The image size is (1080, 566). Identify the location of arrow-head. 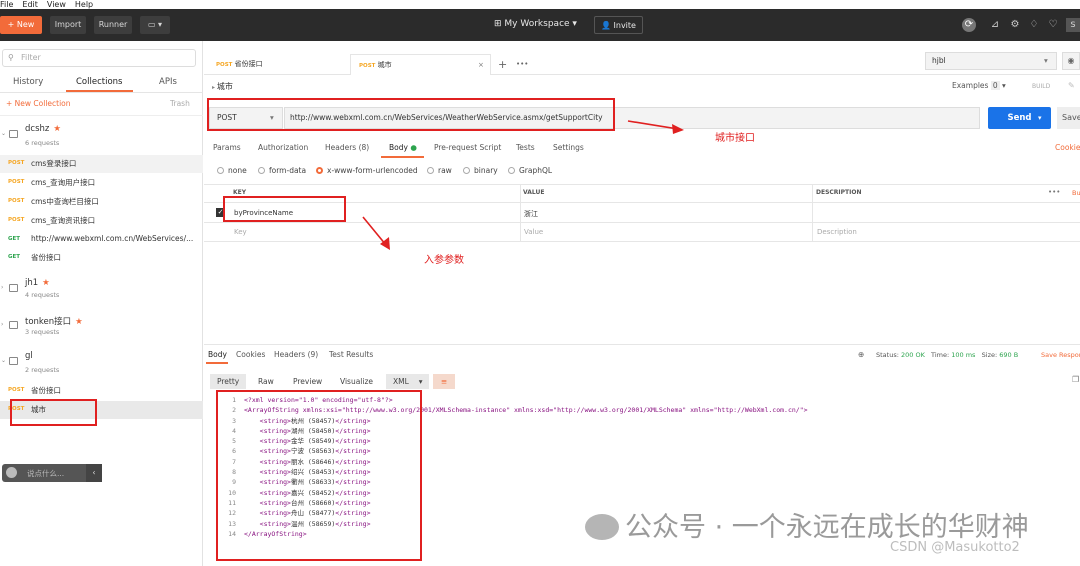
(678, 129).